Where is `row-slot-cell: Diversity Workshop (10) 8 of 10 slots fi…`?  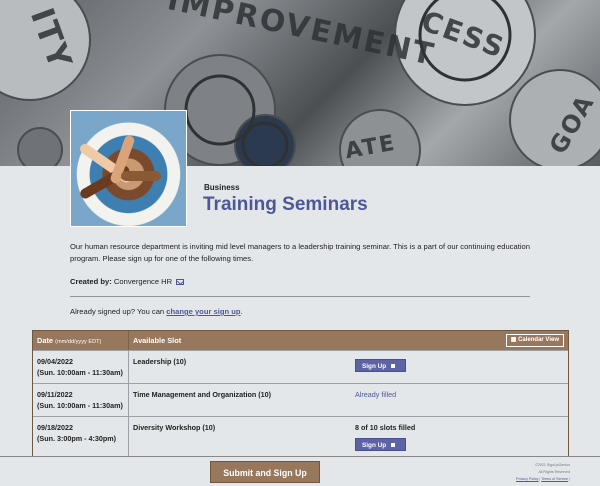 row-slot-cell: Diversity Workshop (10) 8 of 10 slots fi… is located at coordinates (348, 436).